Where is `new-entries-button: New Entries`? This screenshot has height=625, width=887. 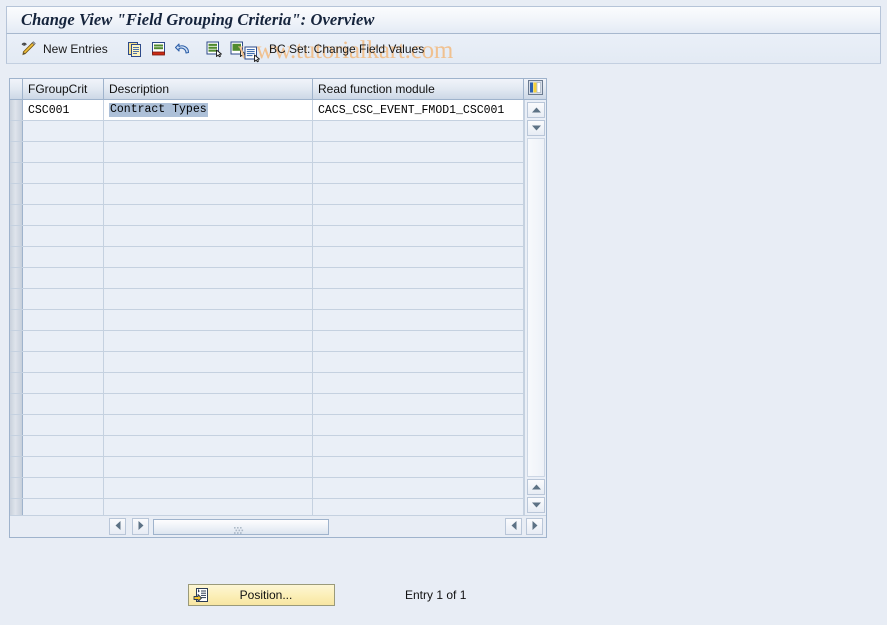 new-entries-button: New Entries is located at coordinates (66, 49).